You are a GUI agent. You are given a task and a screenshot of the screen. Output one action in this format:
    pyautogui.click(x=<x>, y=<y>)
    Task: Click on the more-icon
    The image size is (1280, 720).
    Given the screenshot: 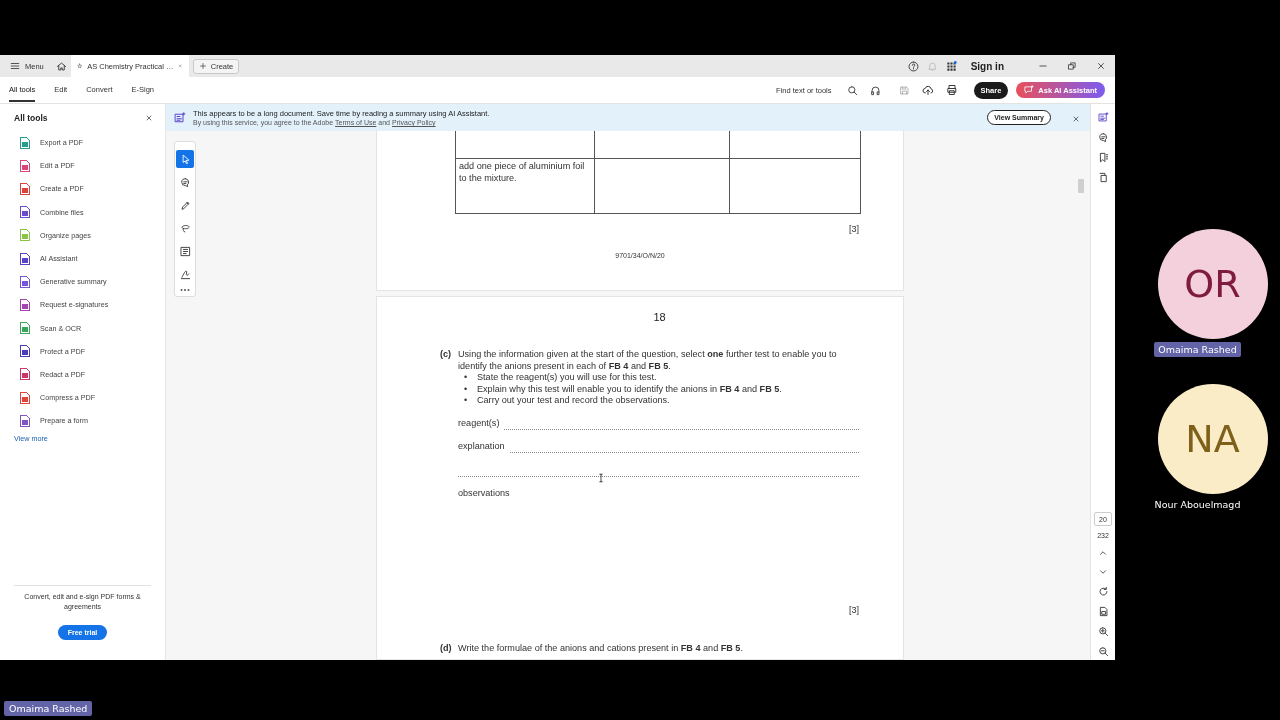 What is the action you would take?
    pyautogui.click(x=185, y=290)
    